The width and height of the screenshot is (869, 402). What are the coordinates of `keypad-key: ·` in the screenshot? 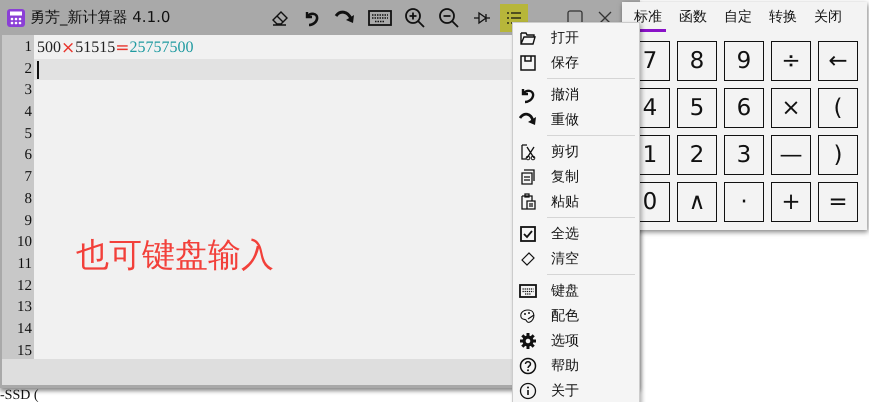 It's located at (744, 202).